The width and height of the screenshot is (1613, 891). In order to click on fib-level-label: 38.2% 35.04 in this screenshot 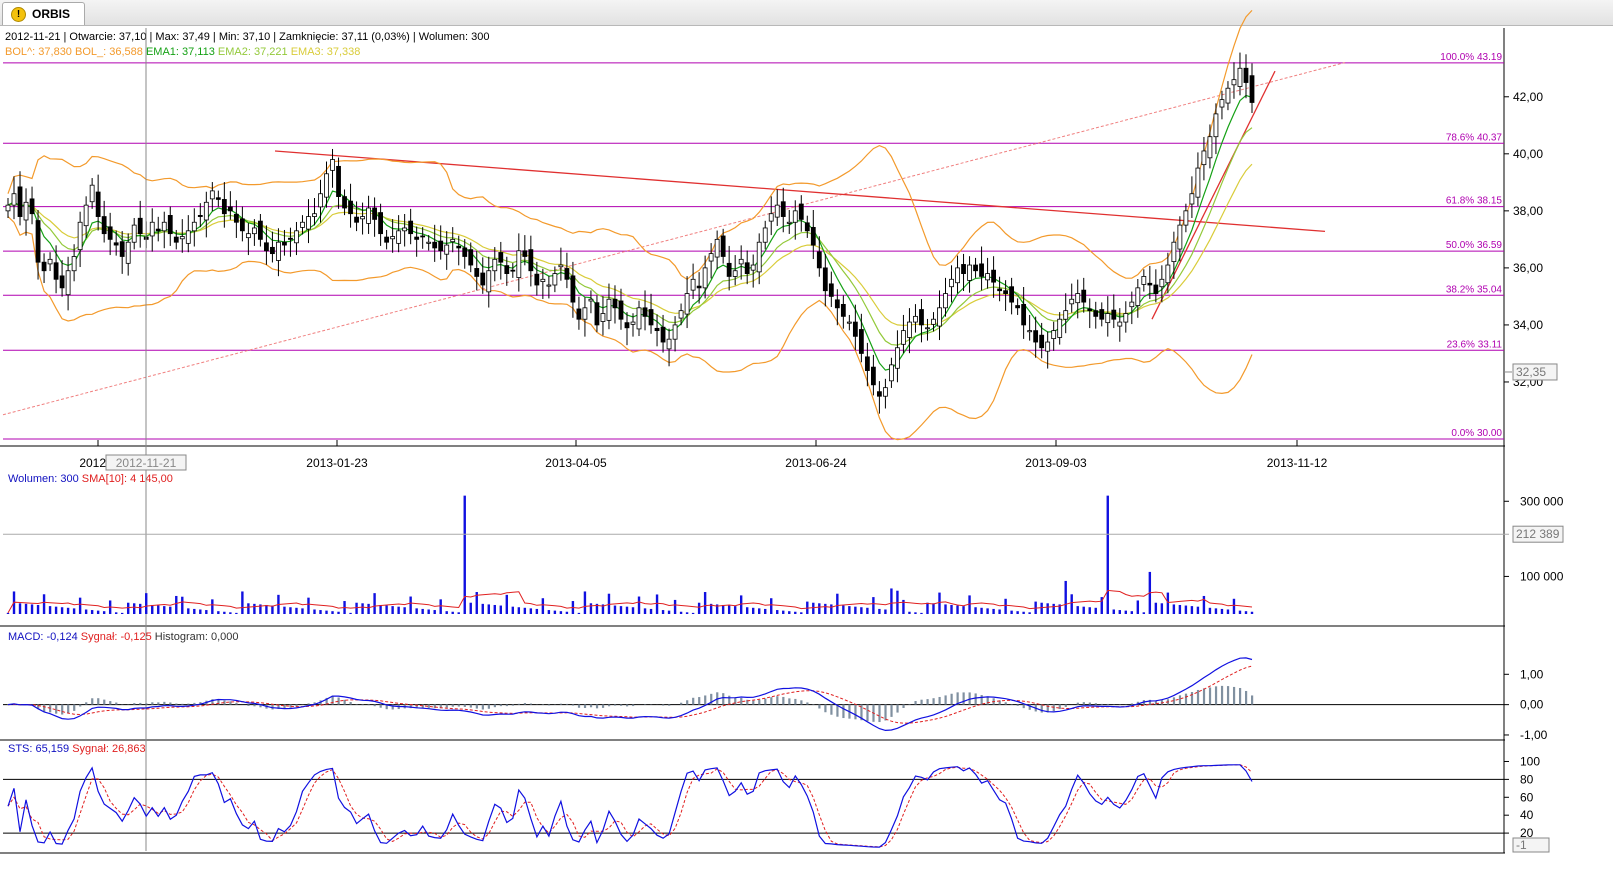, I will do `click(1474, 289)`.